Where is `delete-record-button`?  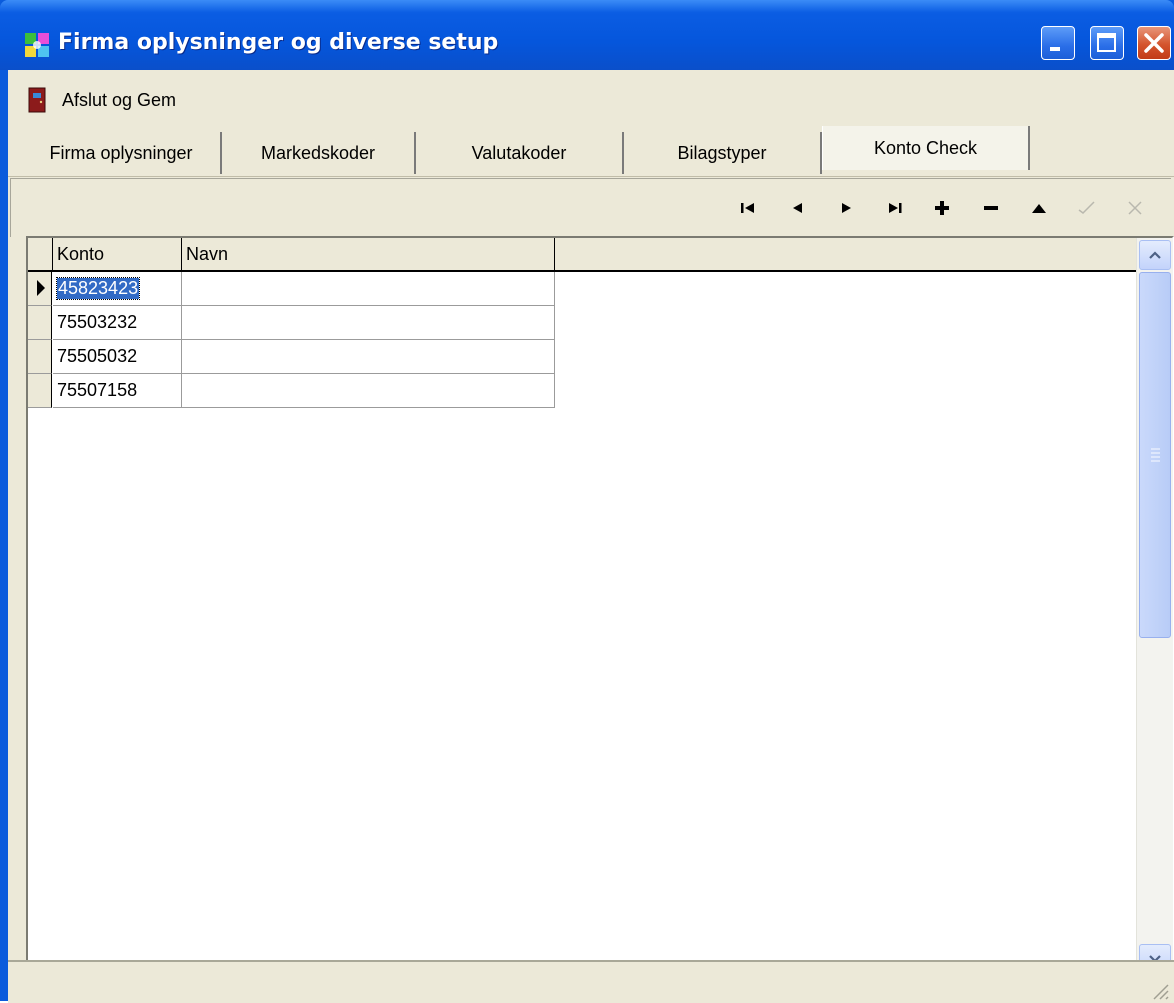 delete-record-button is located at coordinates (991, 208).